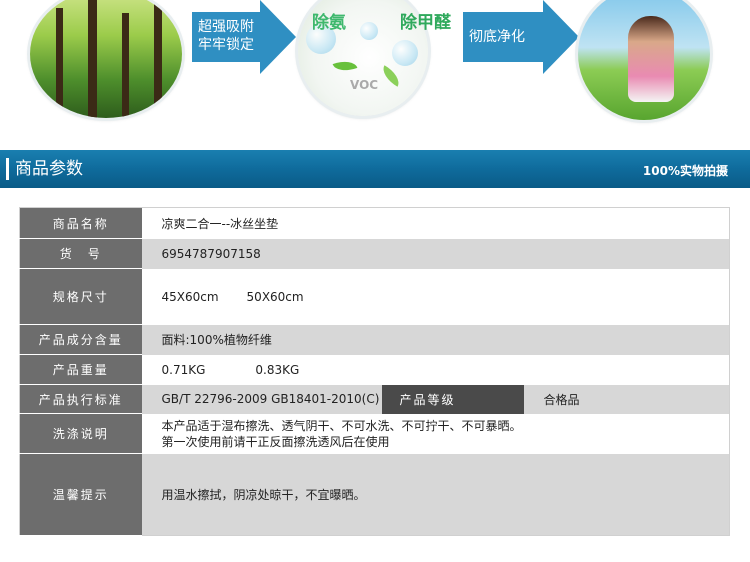 The image size is (750, 562). Describe the element at coordinates (80, 433) in the screenshot. I see `spec-label: 洗涤说明` at that location.